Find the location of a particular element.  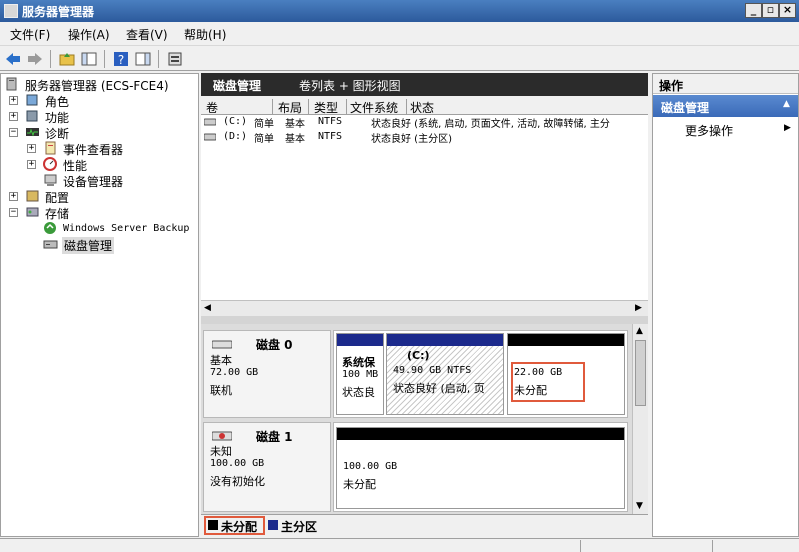

disk-1-partitions: 100.00 GB 未分配 is located at coordinates (480, 467).